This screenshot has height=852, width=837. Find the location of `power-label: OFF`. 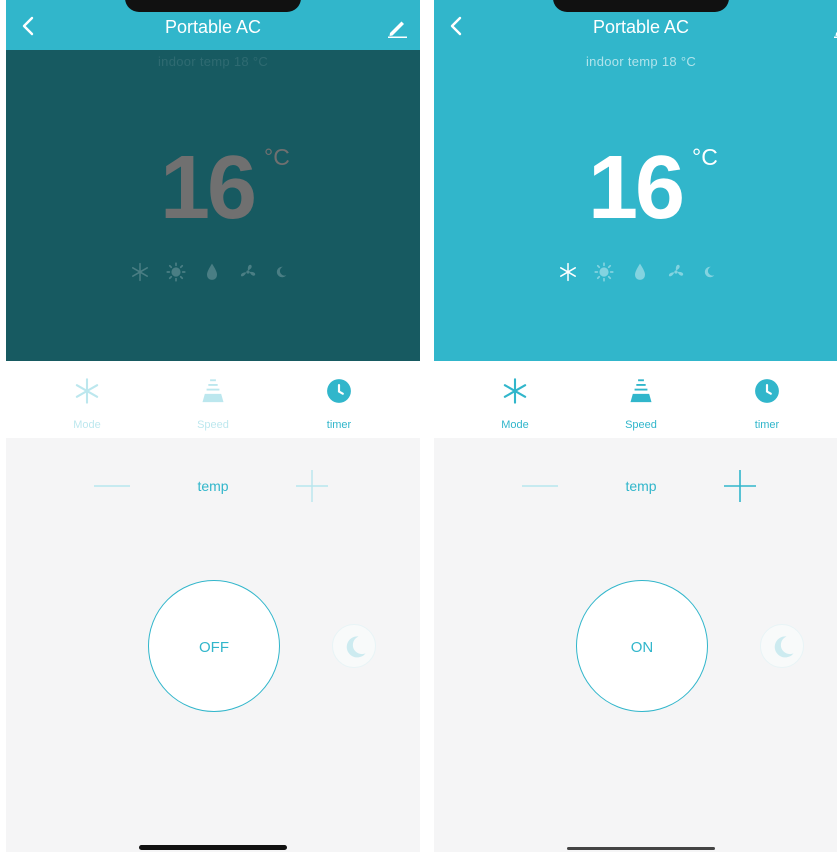

power-label: OFF is located at coordinates (214, 647).